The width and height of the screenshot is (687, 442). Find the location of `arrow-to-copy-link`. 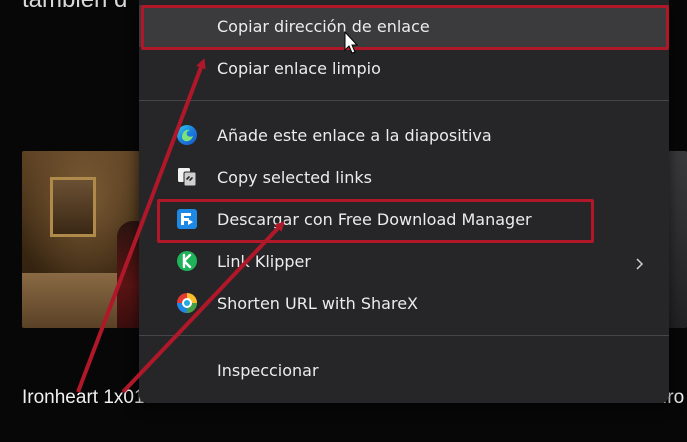

arrow-to-copy-link is located at coordinates (141, 225).